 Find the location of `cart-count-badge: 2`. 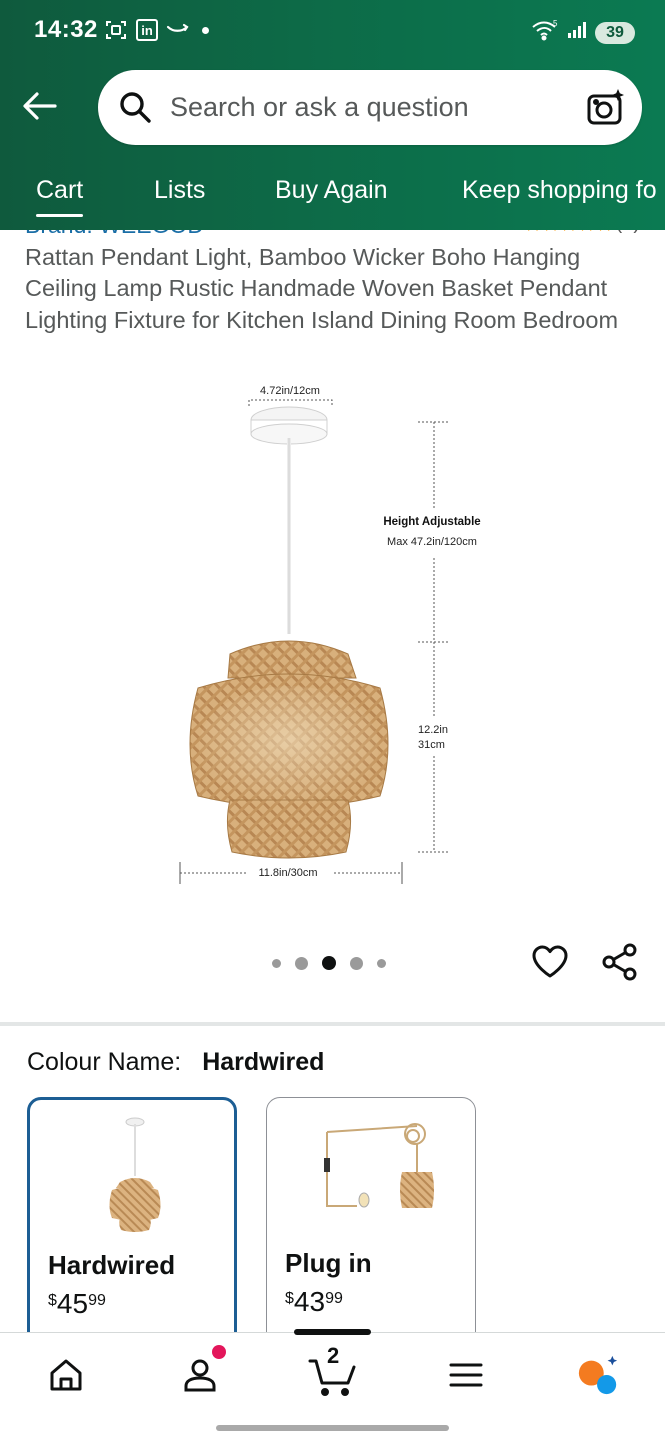

cart-count-badge: 2 is located at coordinates (333, 1355).